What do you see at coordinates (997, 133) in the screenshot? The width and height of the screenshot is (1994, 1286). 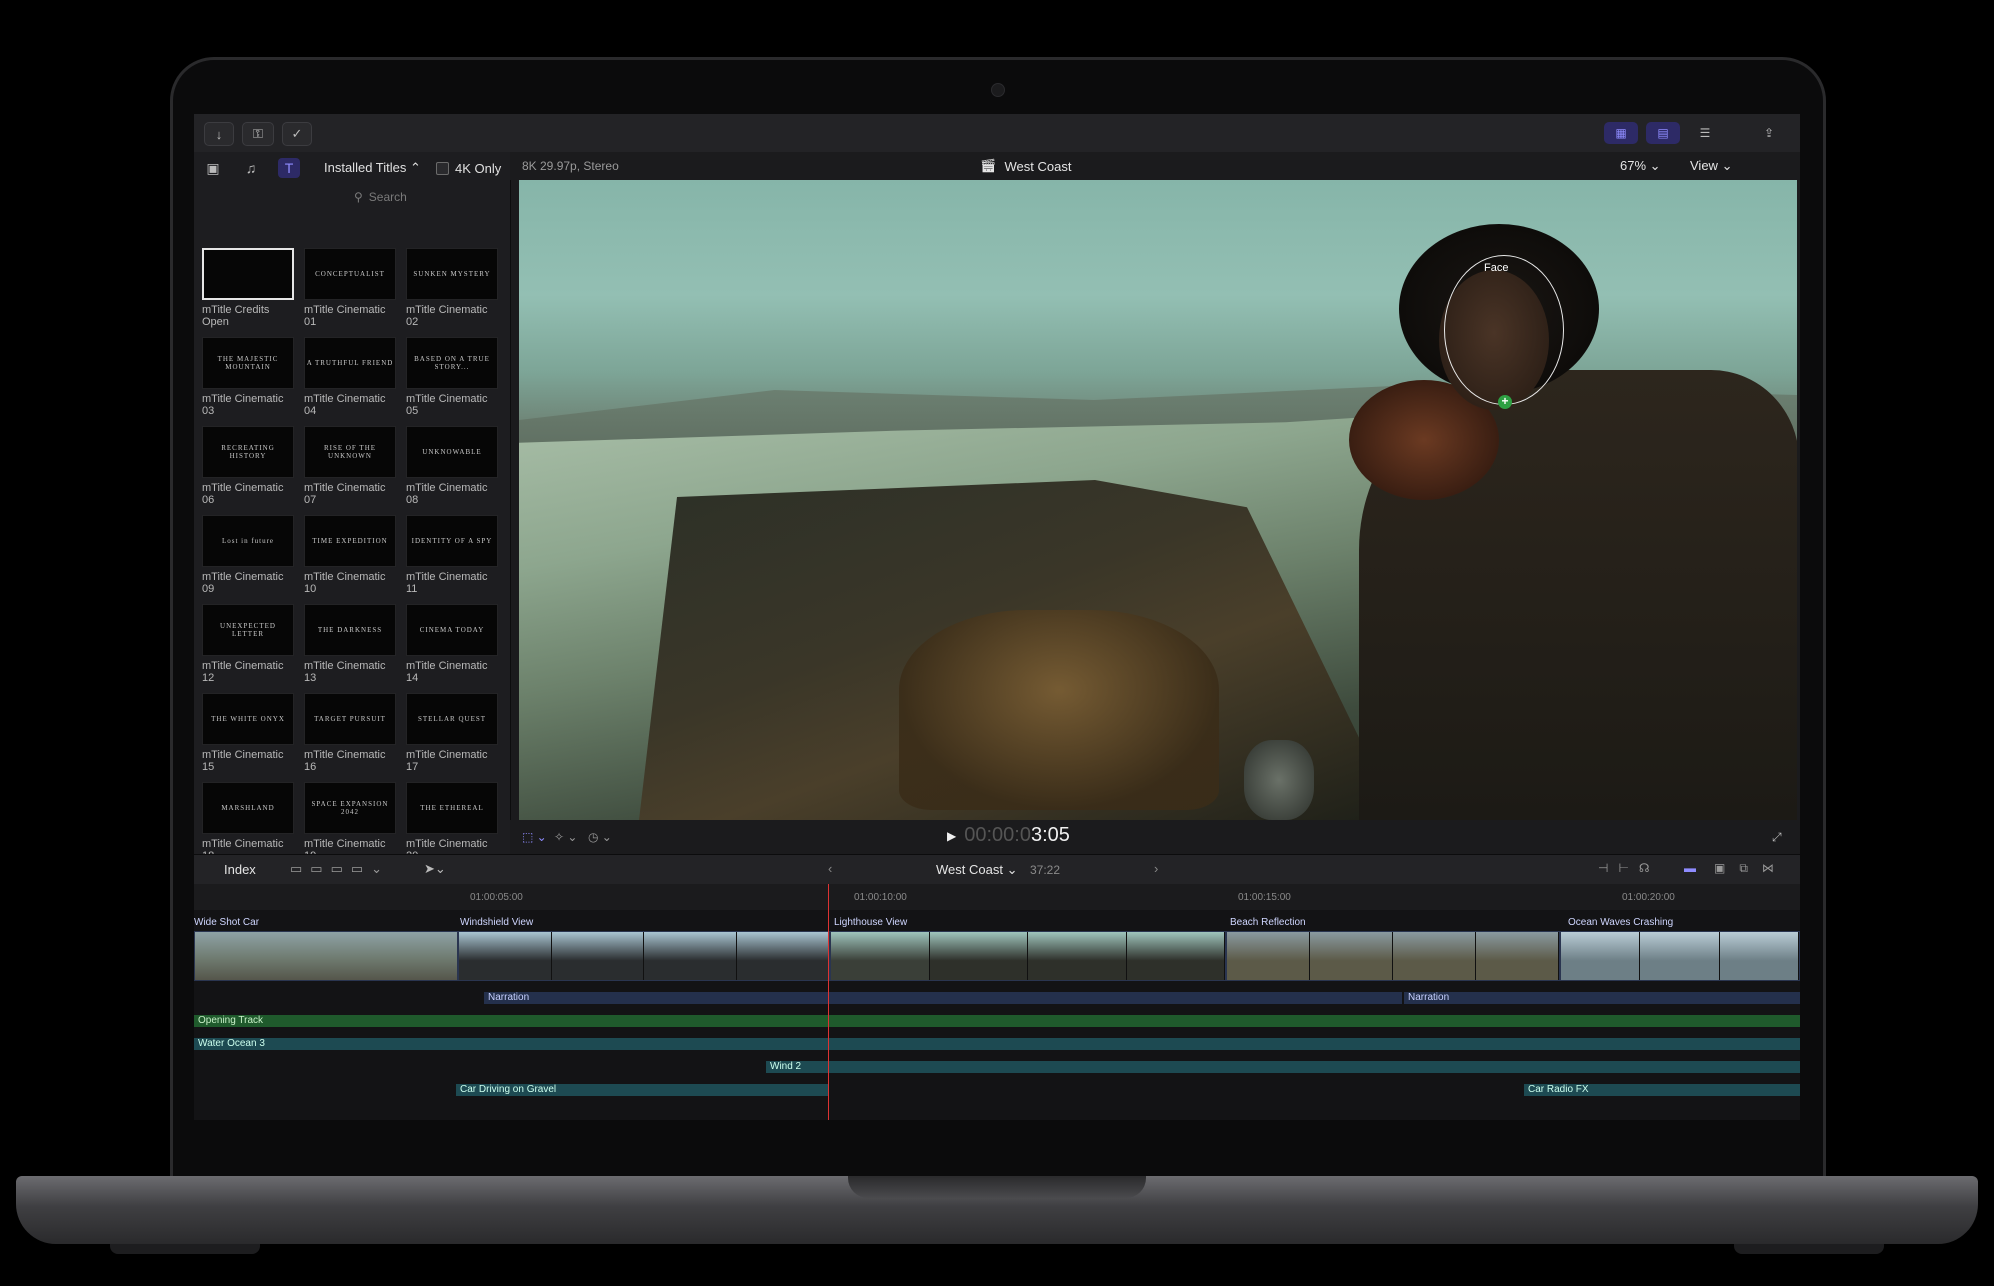 I see `main-toolbar: ↓ ⚿ ✓ ▦ ▤ ☰ ⇪` at bounding box center [997, 133].